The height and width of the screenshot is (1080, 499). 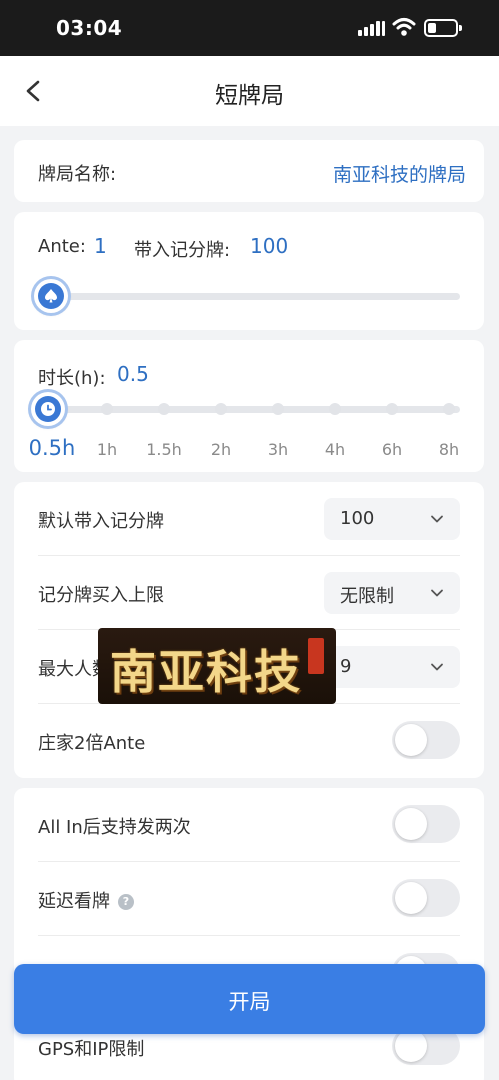 I want to click on table-name-card: 牌局名称: 南亚科技的牌局, so click(x=249, y=171).